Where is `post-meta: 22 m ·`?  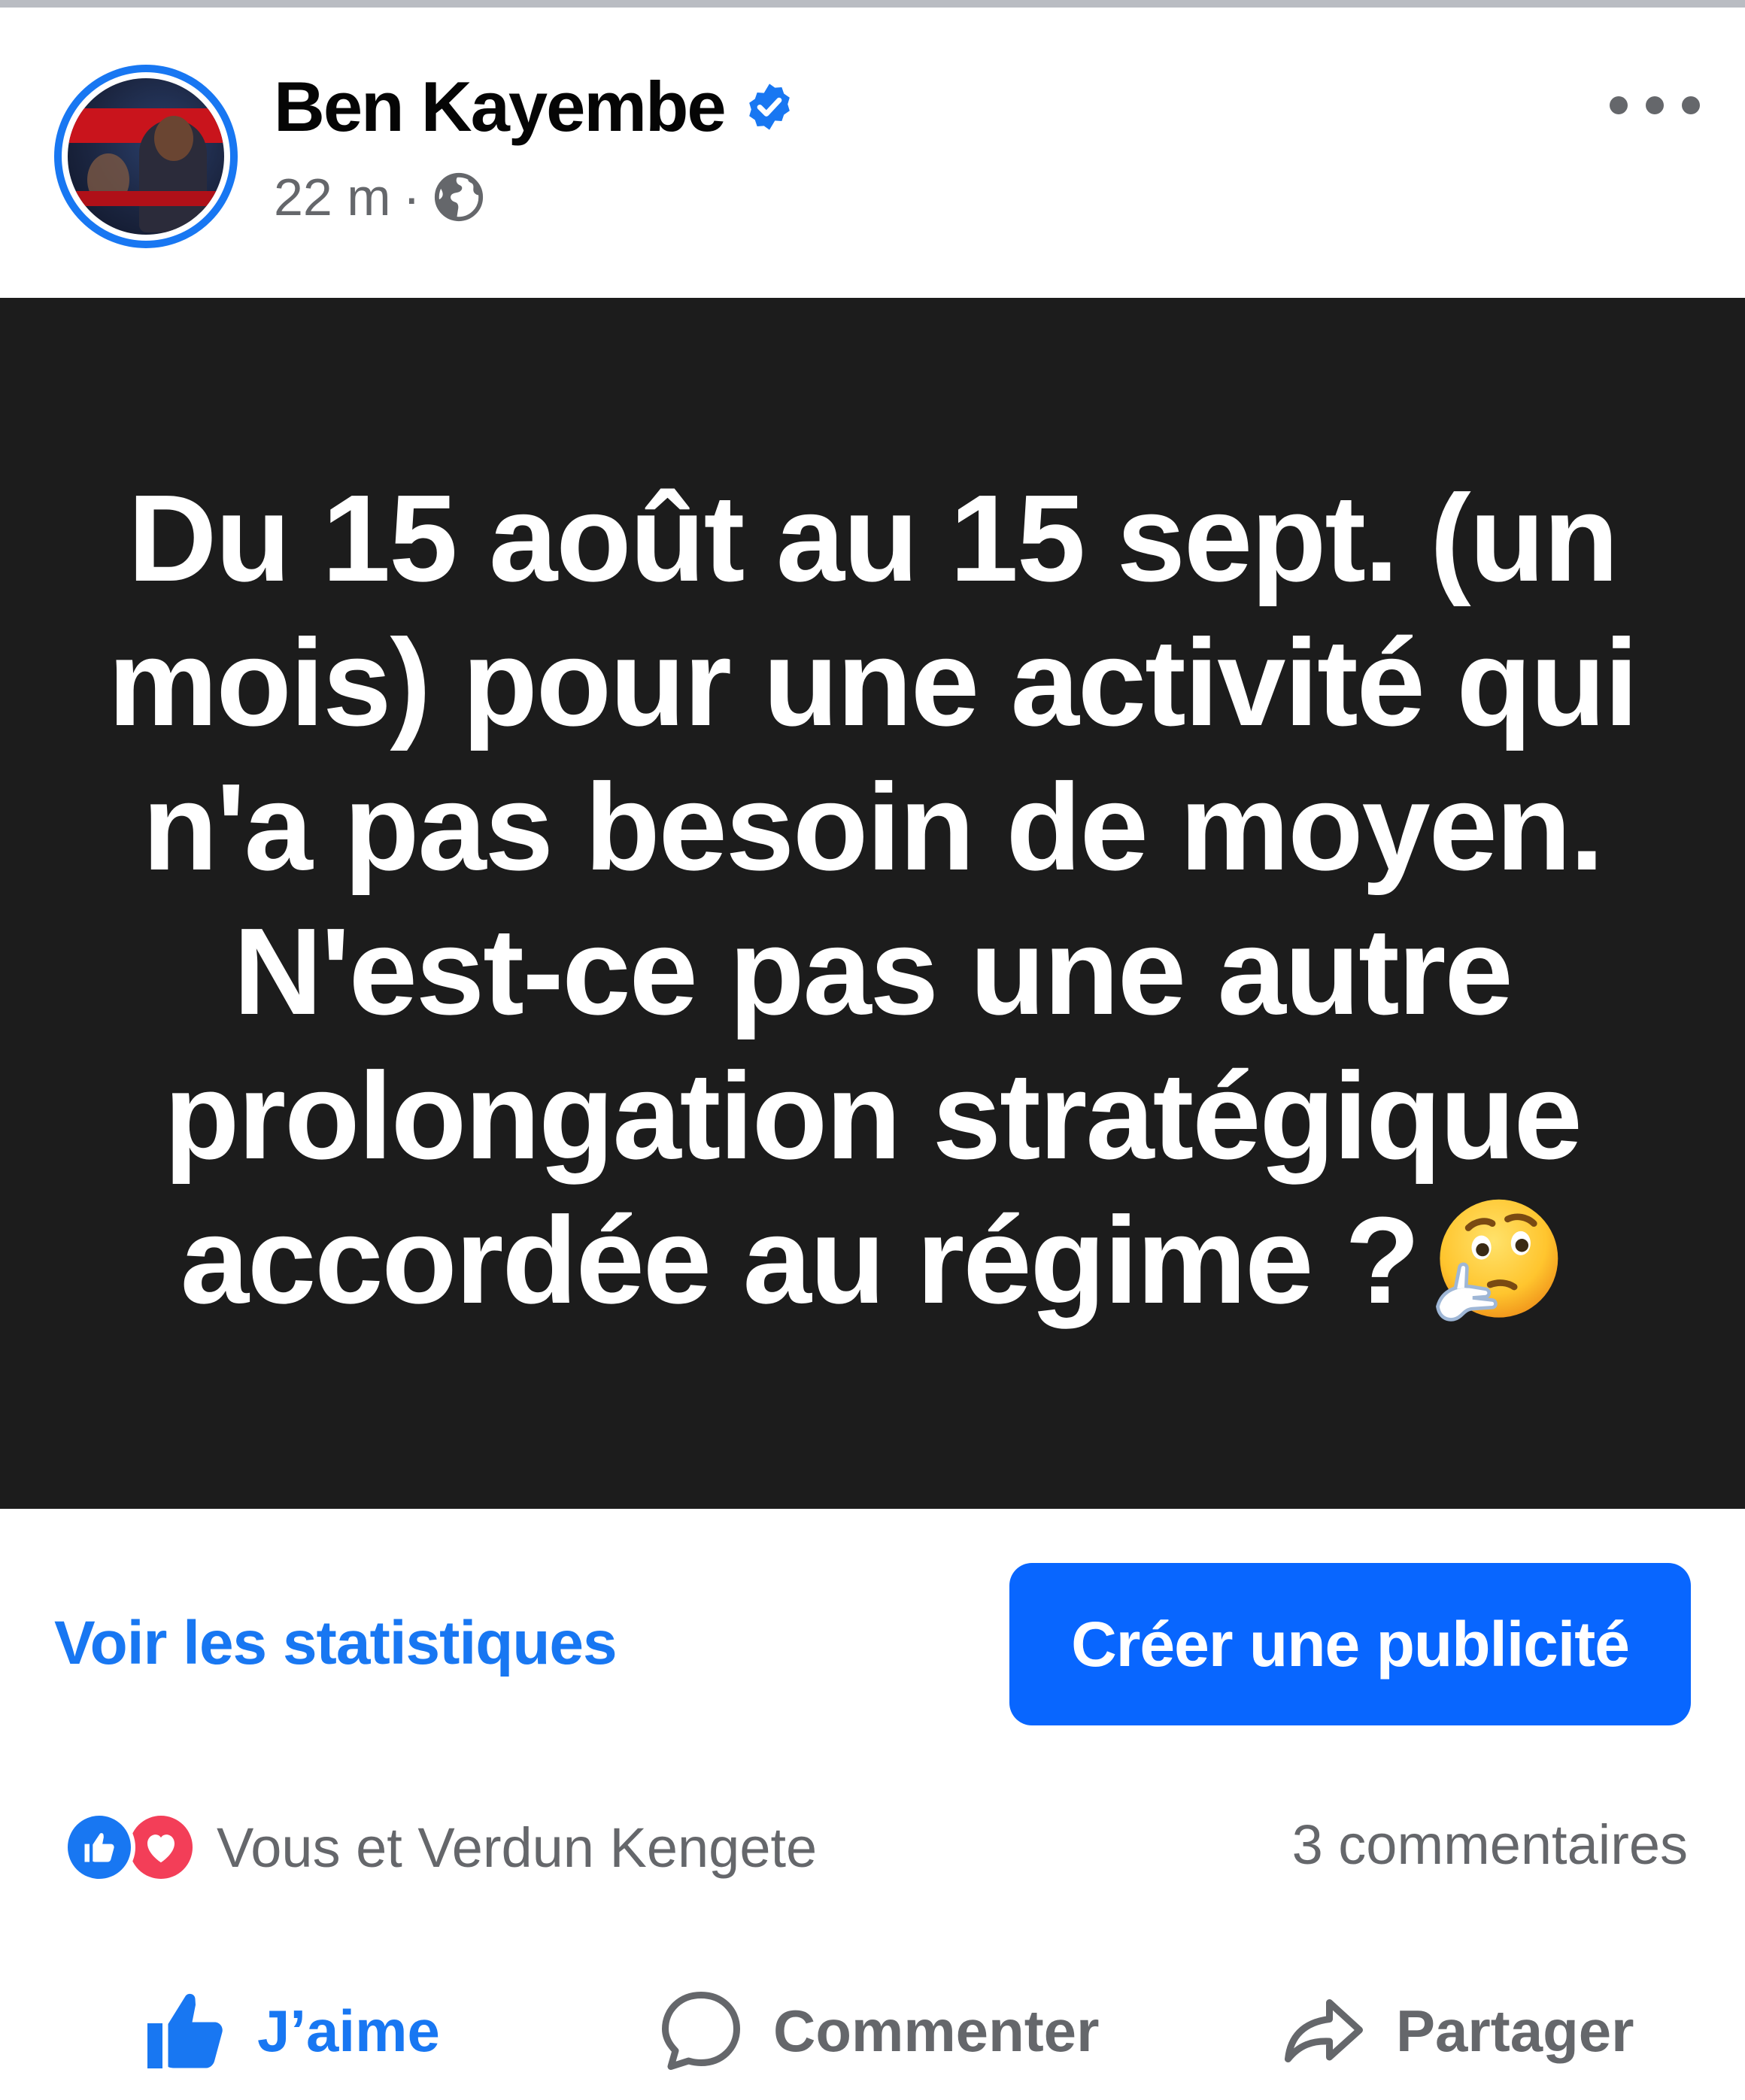
post-meta: 22 m · is located at coordinates (379, 197).